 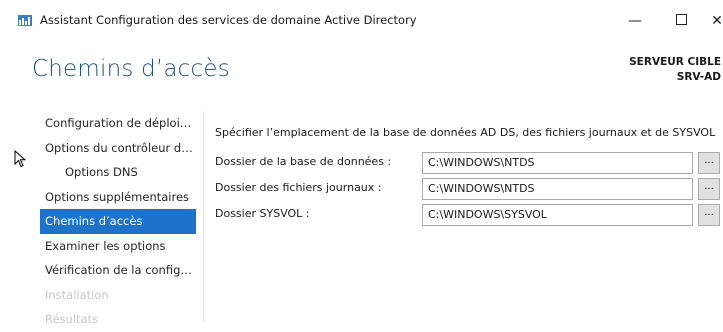 What do you see at coordinates (118, 197) in the screenshot?
I see `nav-item-additional-options: Options supplémentaires` at bounding box center [118, 197].